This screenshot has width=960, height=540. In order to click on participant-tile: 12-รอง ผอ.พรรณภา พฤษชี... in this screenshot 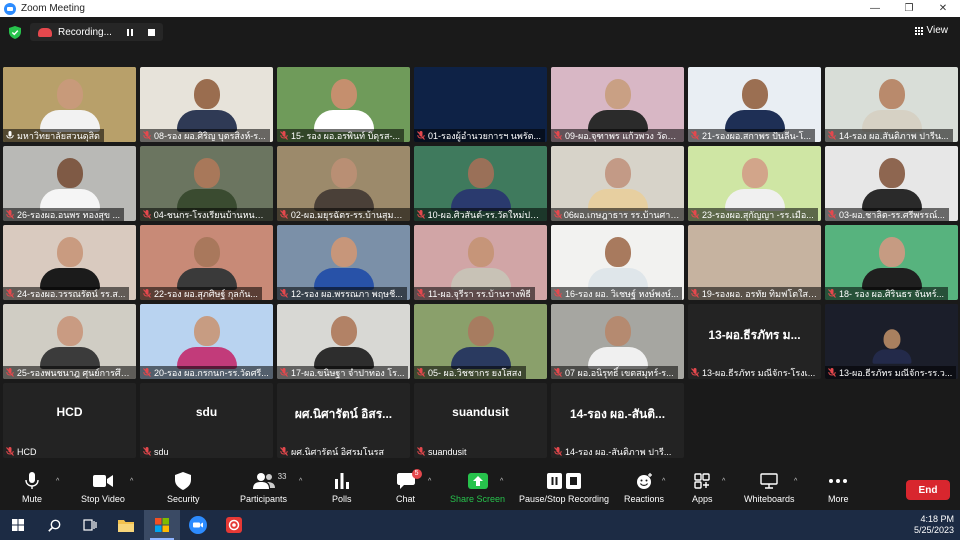, I will do `click(343, 262)`.